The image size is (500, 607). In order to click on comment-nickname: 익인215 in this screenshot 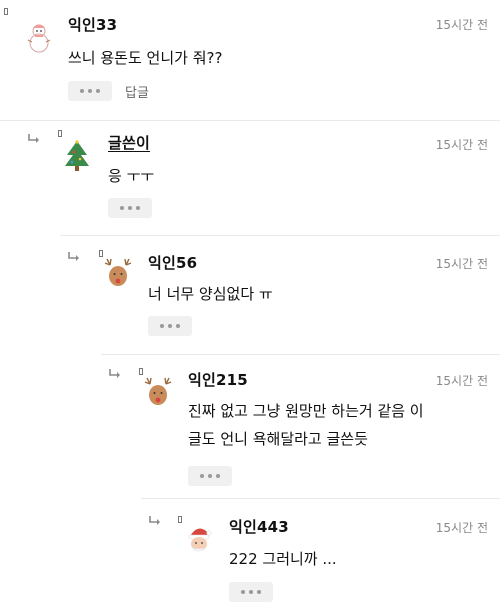, I will do `click(218, 379)`.